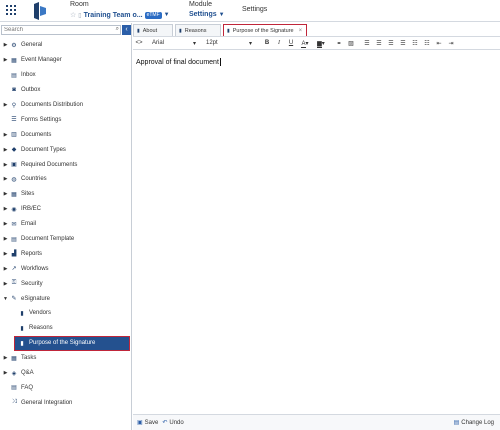 The image size is (500, 430). What do you see at coordinates (14, 358) in the screenshot?
I see `tasks-icon: ▦` at bounding box center [14, 358].